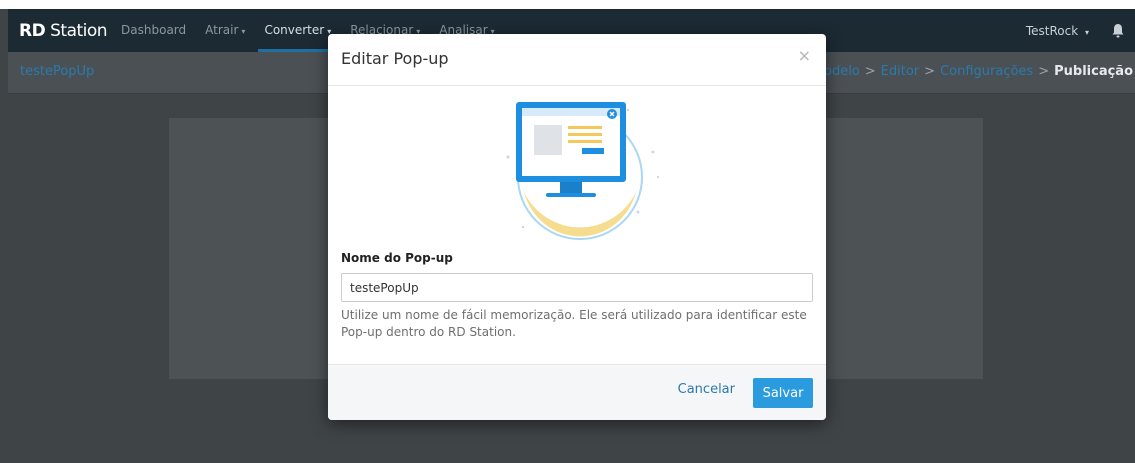 This screenshot has height=463, width=1135. What do you see at coordinates (567, 4) in the screenshot?
I see `window-top-strip` at bounding box center [567, 4].